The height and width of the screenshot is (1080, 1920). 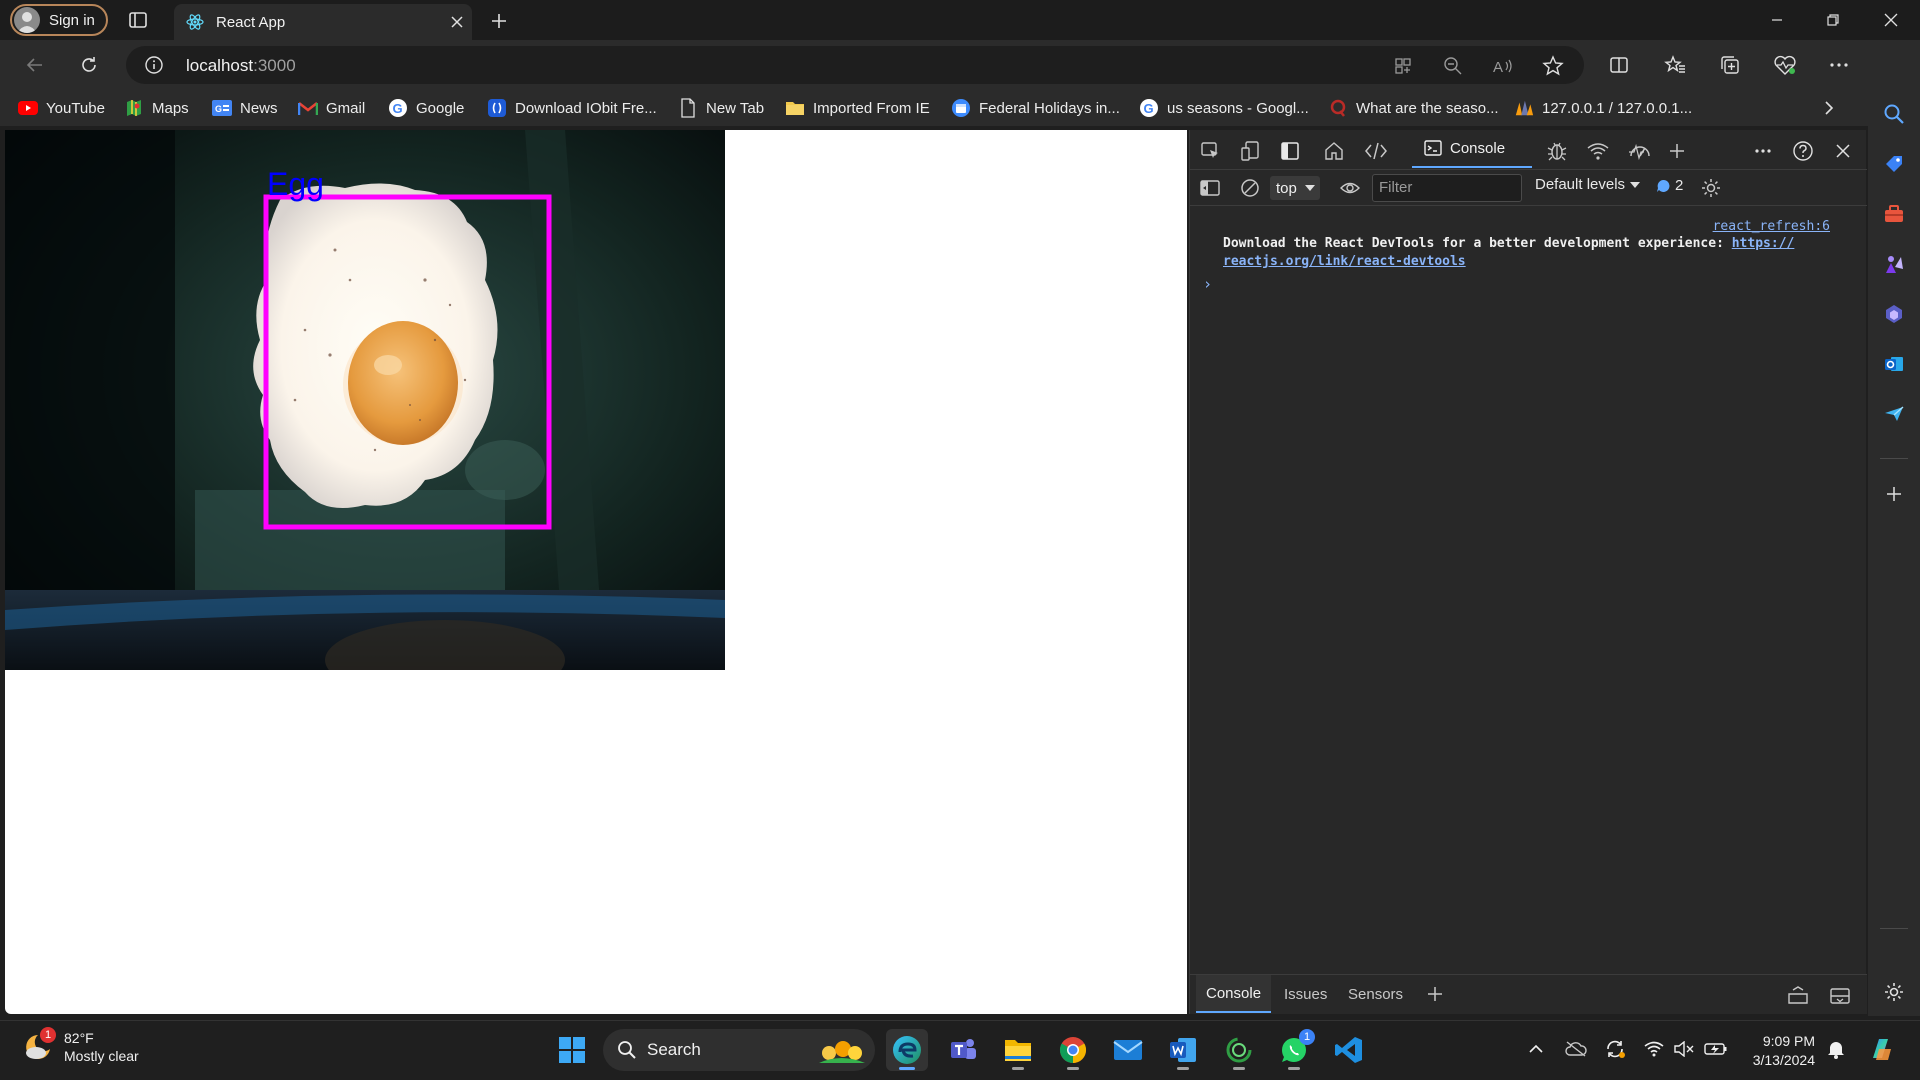 I want to click on taskbar-vscode, so click(x=1349, y=1050).